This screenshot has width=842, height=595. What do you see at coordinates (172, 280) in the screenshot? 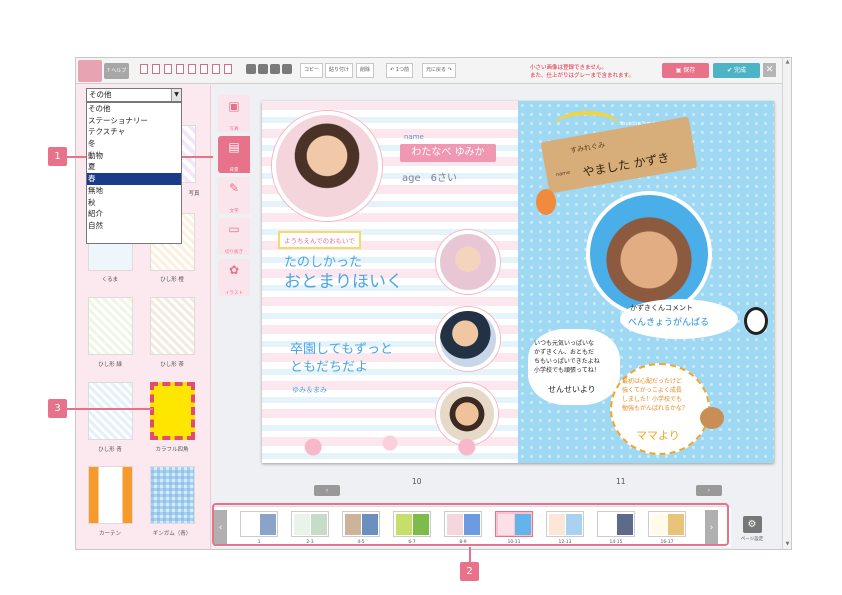
I see `background-label: ひし形 橙` at bounding box center [172, 280].